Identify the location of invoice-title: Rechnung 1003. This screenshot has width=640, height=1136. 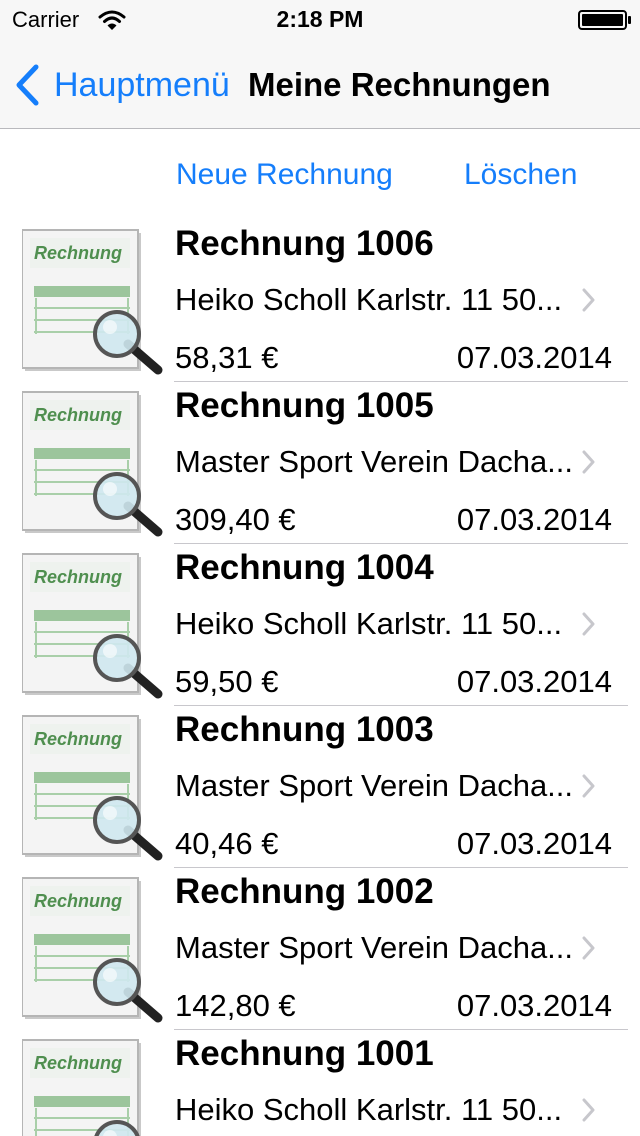
(304, 729).